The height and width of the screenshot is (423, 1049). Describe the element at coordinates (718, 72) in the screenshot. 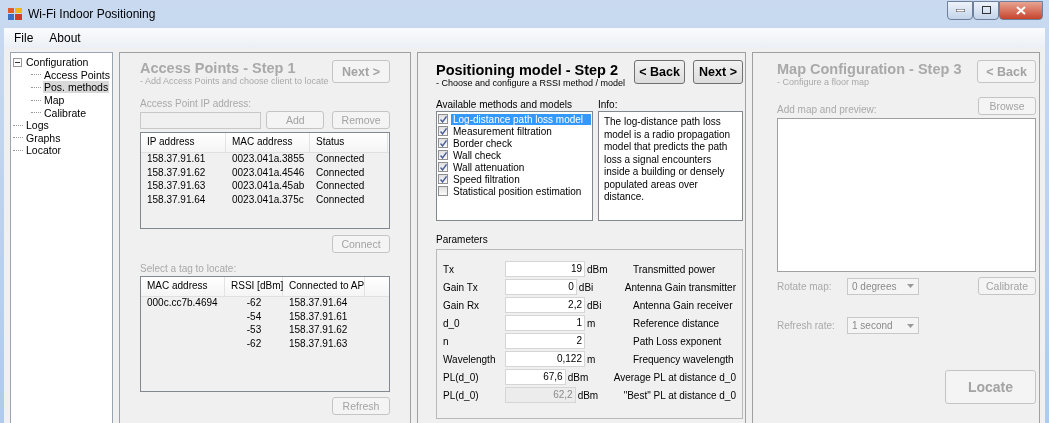

I see `next-button: Next >` at that location.